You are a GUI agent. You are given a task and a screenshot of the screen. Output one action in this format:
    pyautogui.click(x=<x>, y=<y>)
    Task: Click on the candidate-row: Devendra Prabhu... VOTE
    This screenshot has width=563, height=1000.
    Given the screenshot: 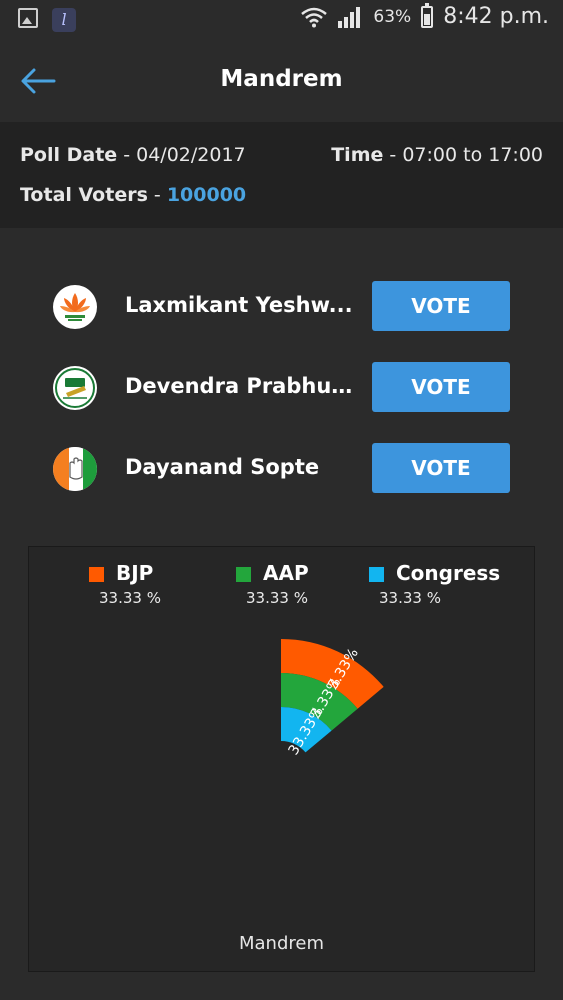 What is the action you would take?
    pyautogui.click(x=281, y=388)
    